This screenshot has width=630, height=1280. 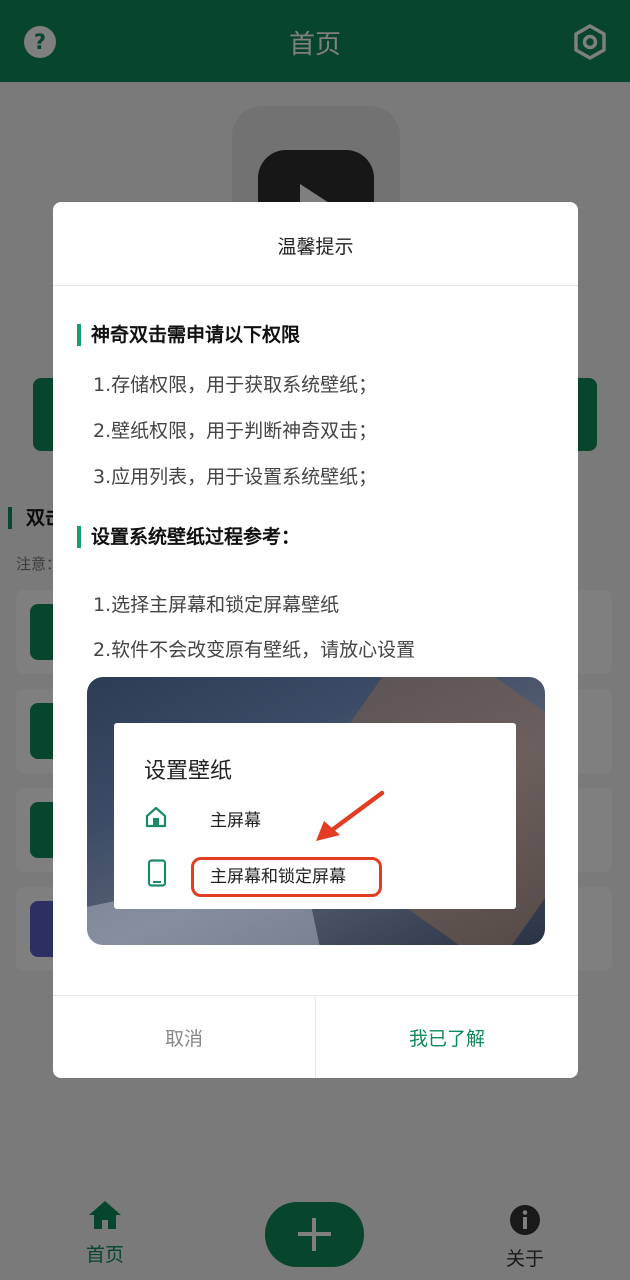 I want to click on arrow-icon, so click(x=350, y=815).